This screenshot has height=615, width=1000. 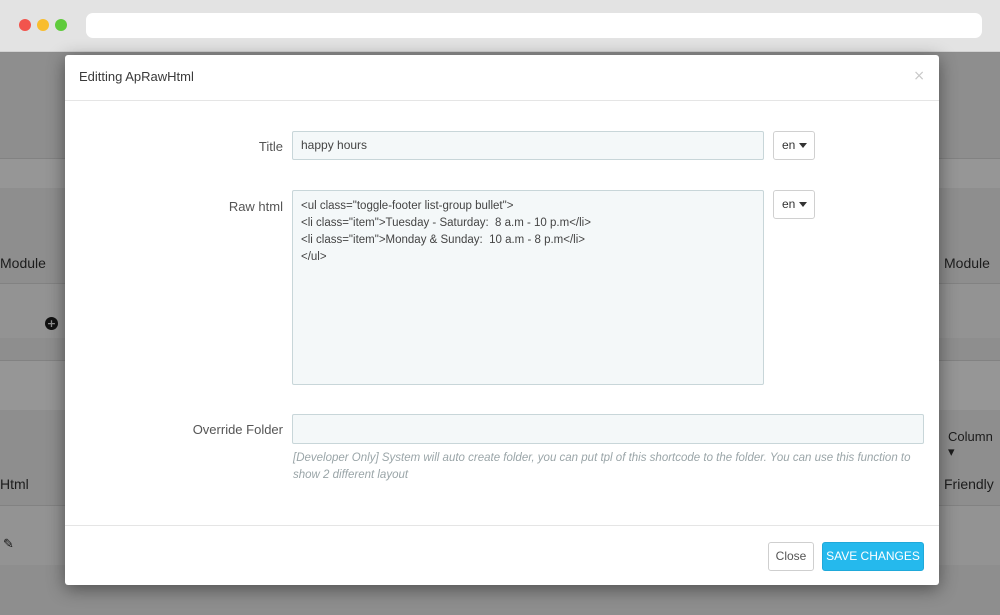 I want to click on title-input: happy hours, so click(x=528, y=145).